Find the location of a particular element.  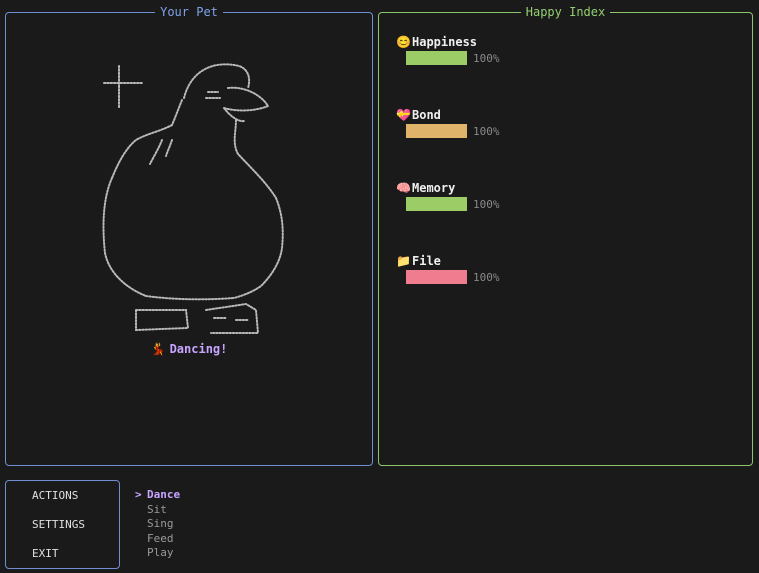

happiness-bar is located at coordinates (436, 58).